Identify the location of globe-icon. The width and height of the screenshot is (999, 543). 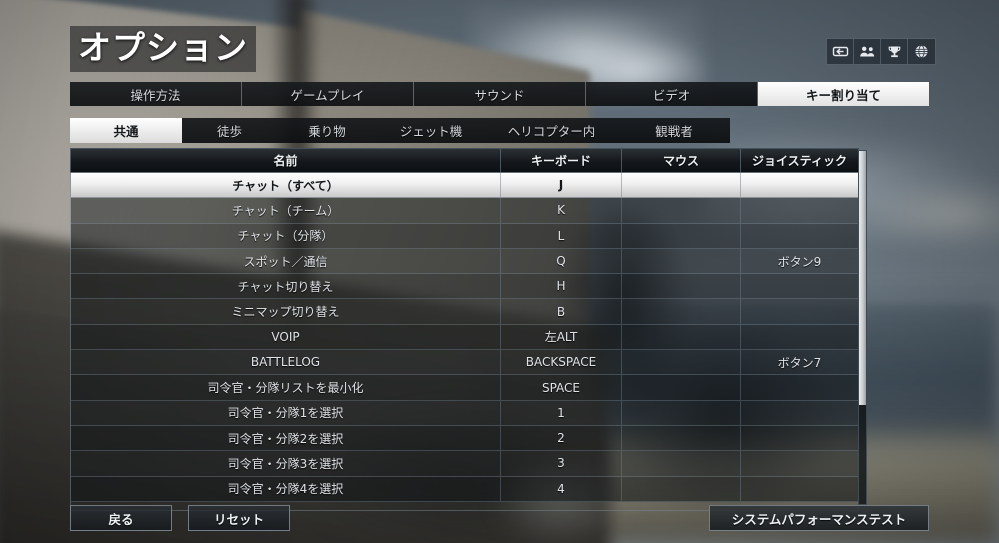
(921, 51).